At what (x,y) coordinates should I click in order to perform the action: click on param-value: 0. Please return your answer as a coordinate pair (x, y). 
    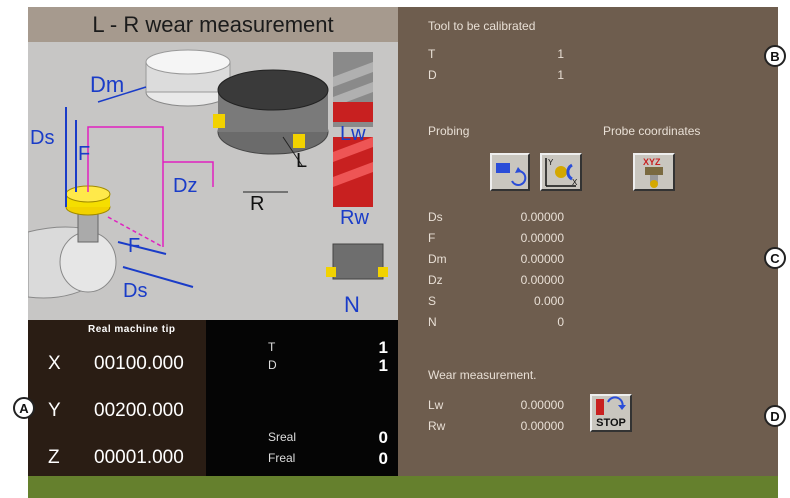
    Looking at the image, I should click on (560, 322).